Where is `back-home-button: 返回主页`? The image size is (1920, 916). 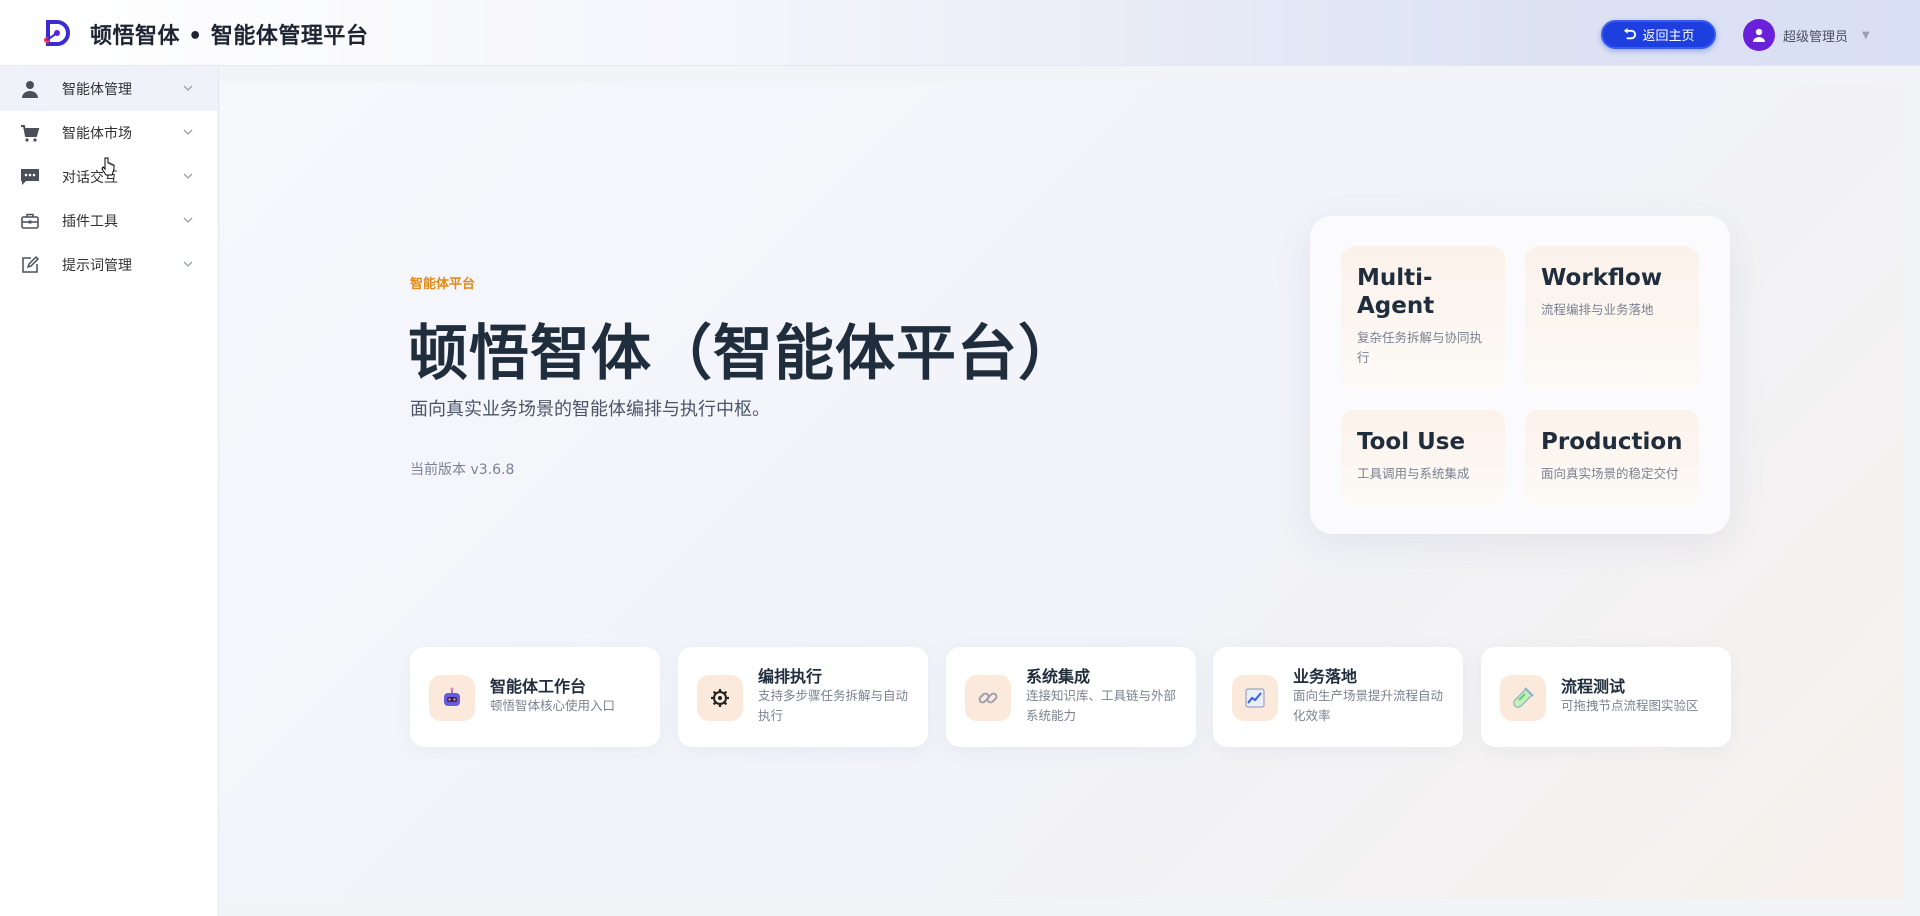 back-home-button: 返回主页 is located at coordinates (1658, 34).